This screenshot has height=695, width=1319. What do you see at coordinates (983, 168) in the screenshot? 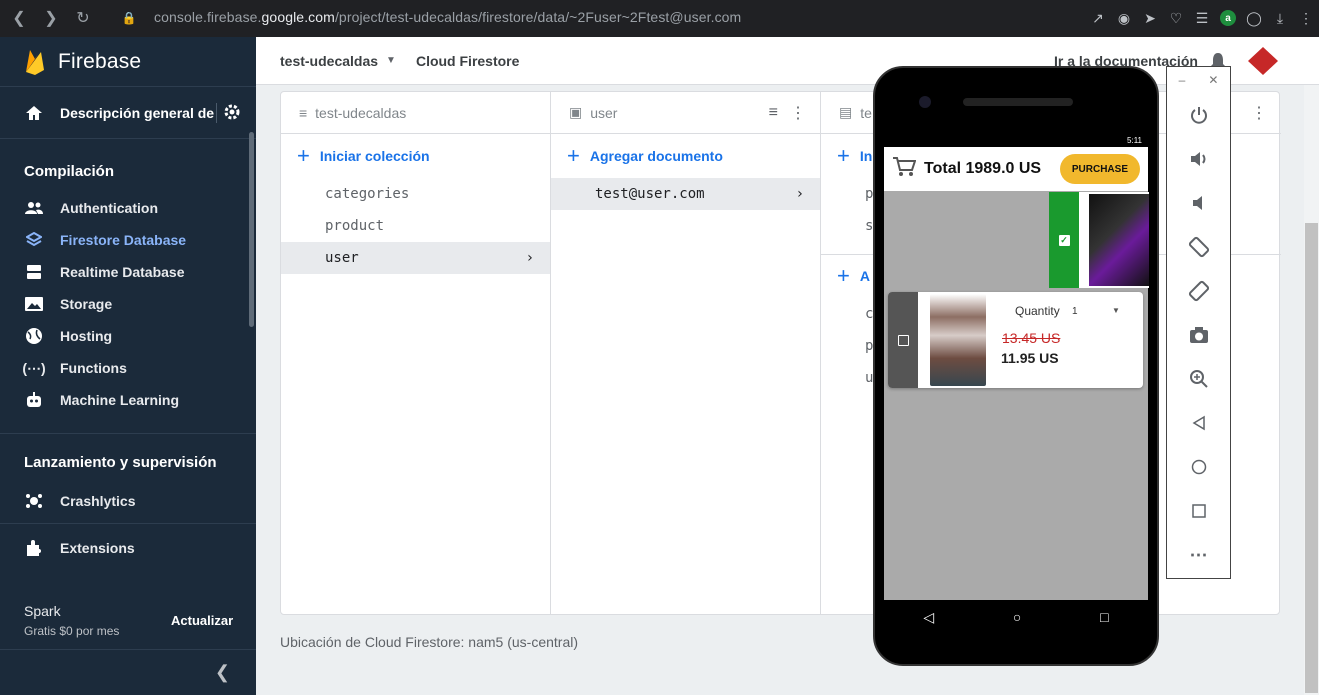
I see `cart-total: Total 1989.0 US` at bounding box center [983, 168].